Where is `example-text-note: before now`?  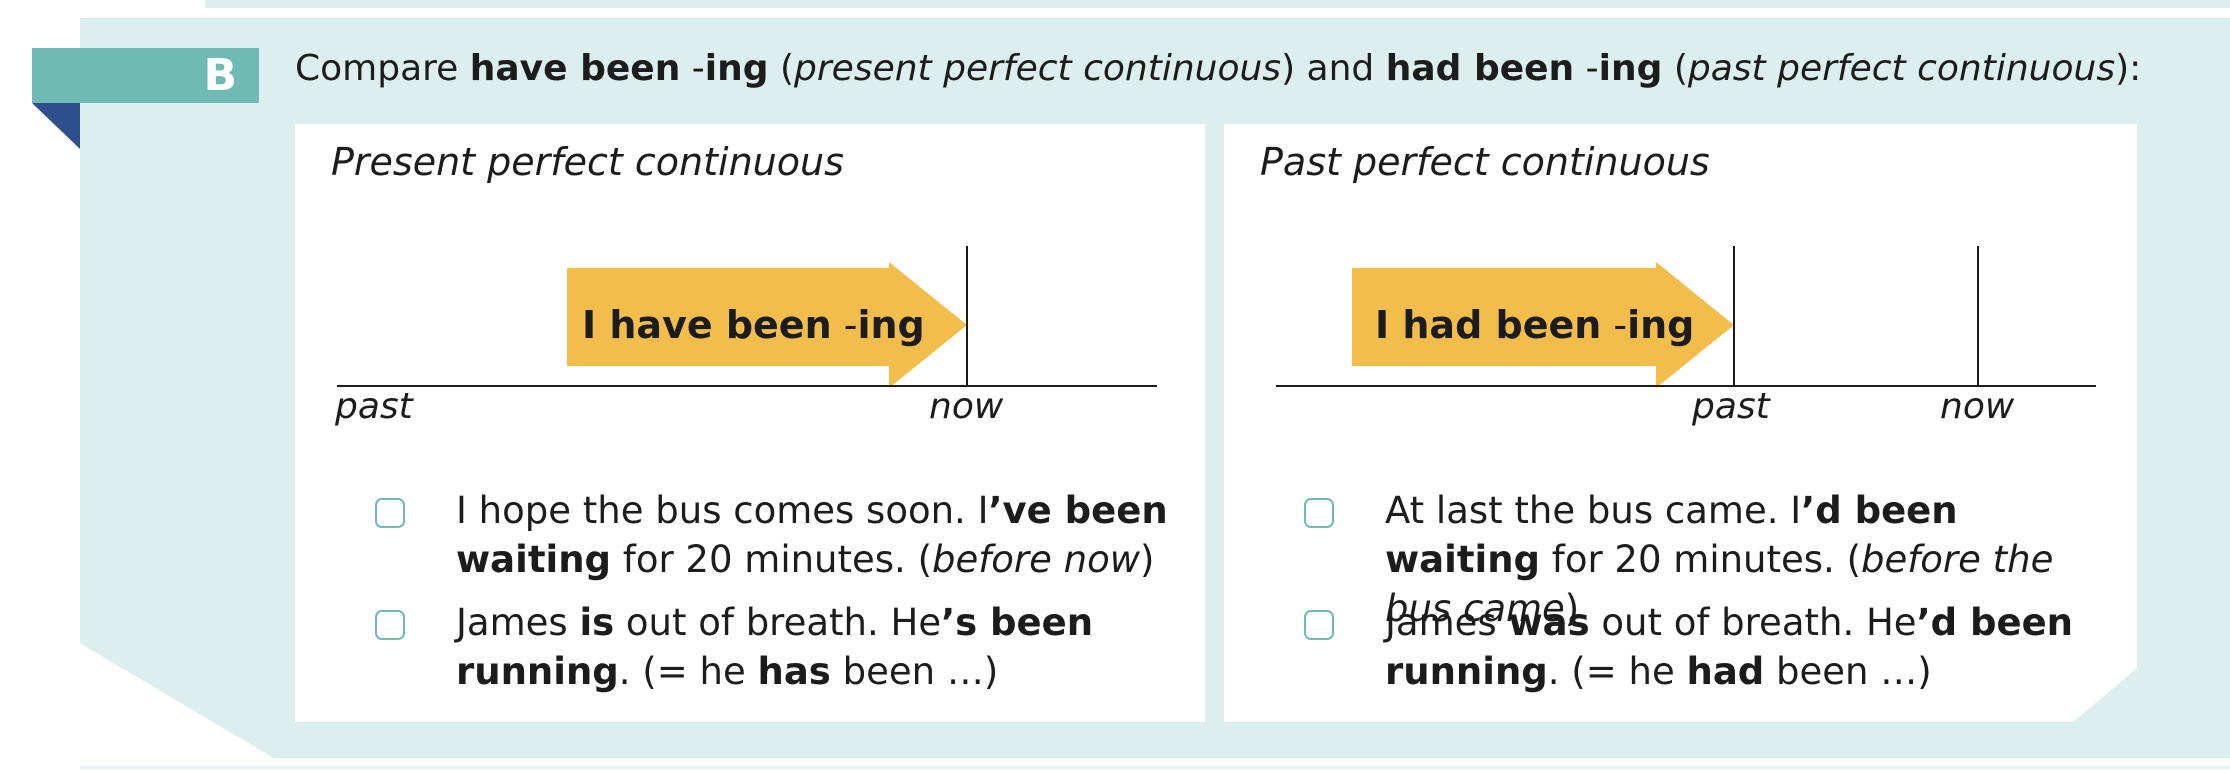
example-text-note: before now is located at coordinates (1036, 559).